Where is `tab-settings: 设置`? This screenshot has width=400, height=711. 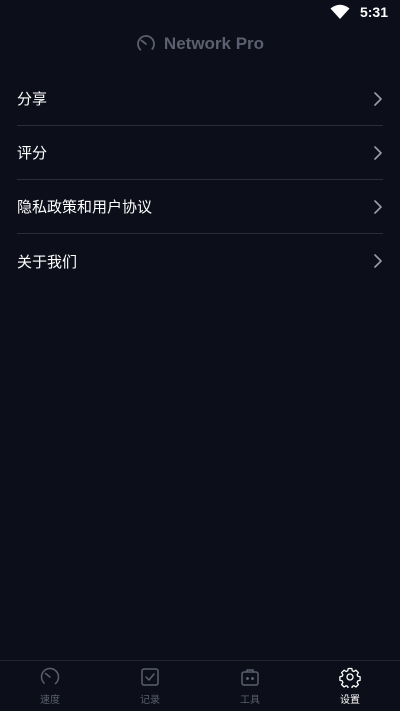
tab-settings: 设置 is located at coordinates (350, 686).